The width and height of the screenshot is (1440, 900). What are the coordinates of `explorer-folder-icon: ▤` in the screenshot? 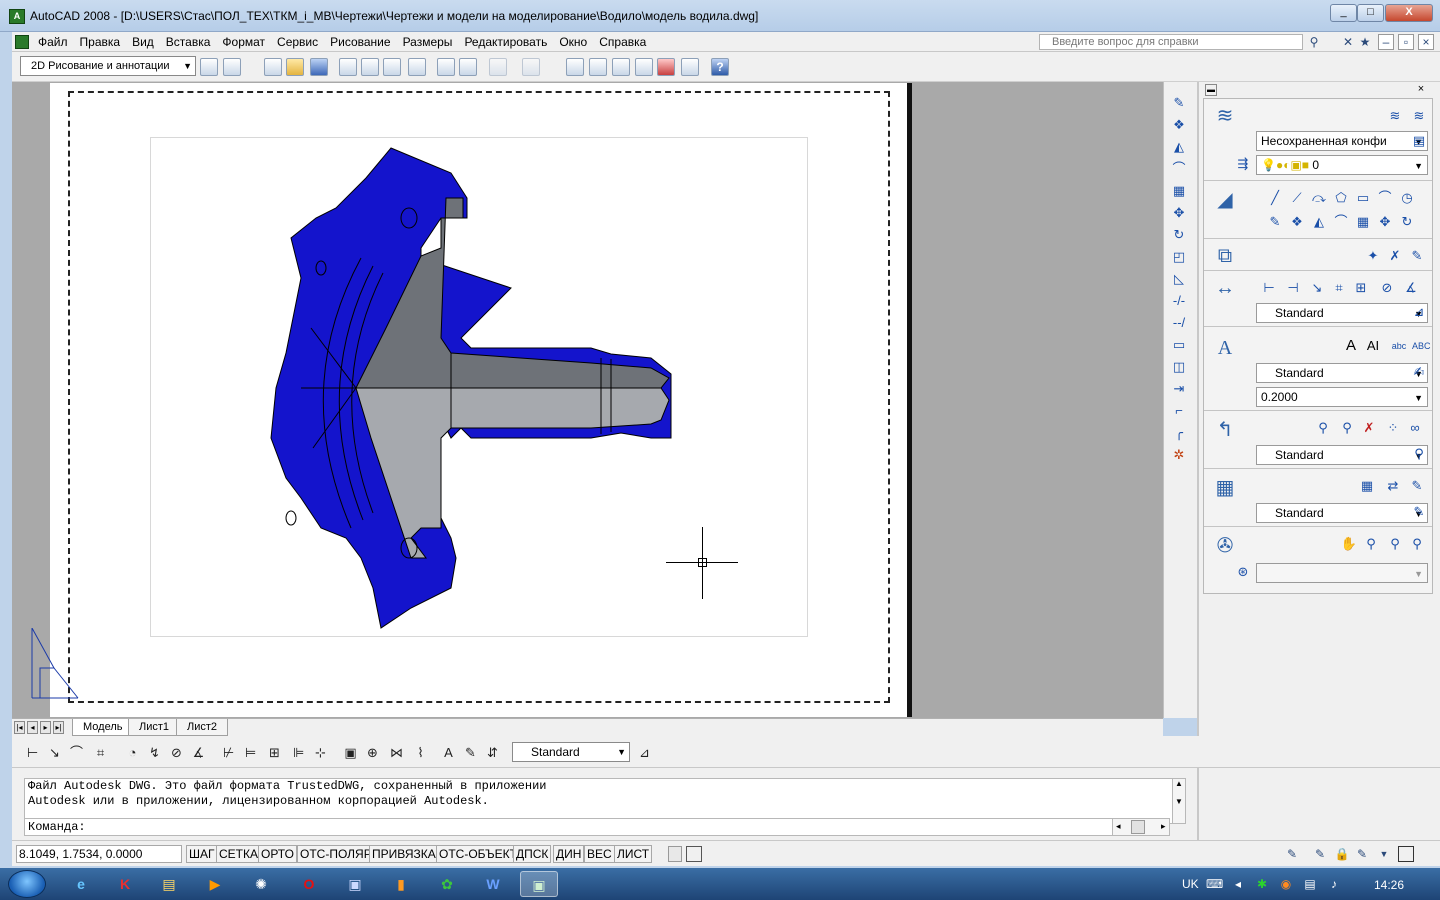 It's located at (169, 884).